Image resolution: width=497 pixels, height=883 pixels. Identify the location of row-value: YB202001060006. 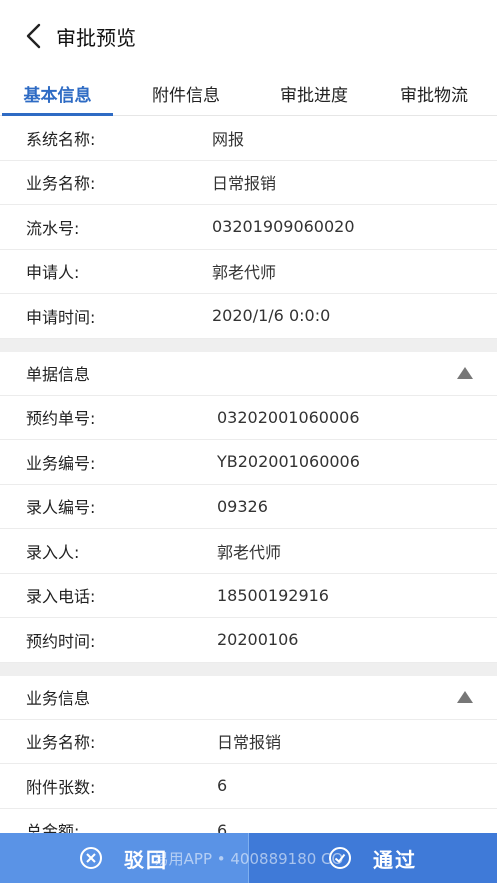
(288, 462).